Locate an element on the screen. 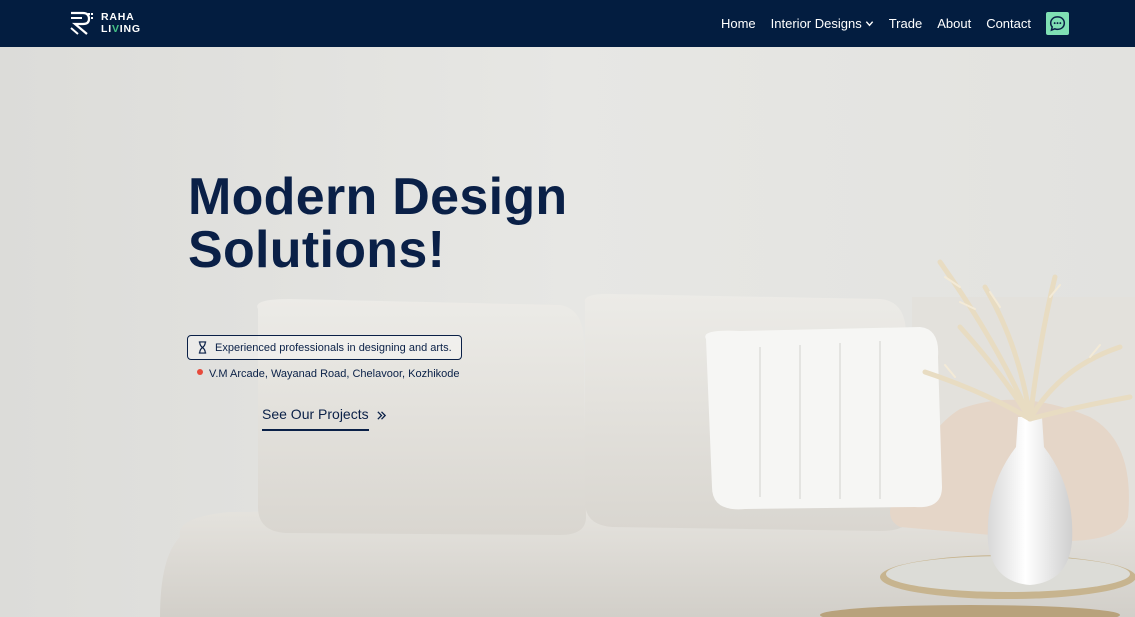 The image size is (1135, 617). brand-logo: RAHA LIVING is located at coordinates (105, 23).